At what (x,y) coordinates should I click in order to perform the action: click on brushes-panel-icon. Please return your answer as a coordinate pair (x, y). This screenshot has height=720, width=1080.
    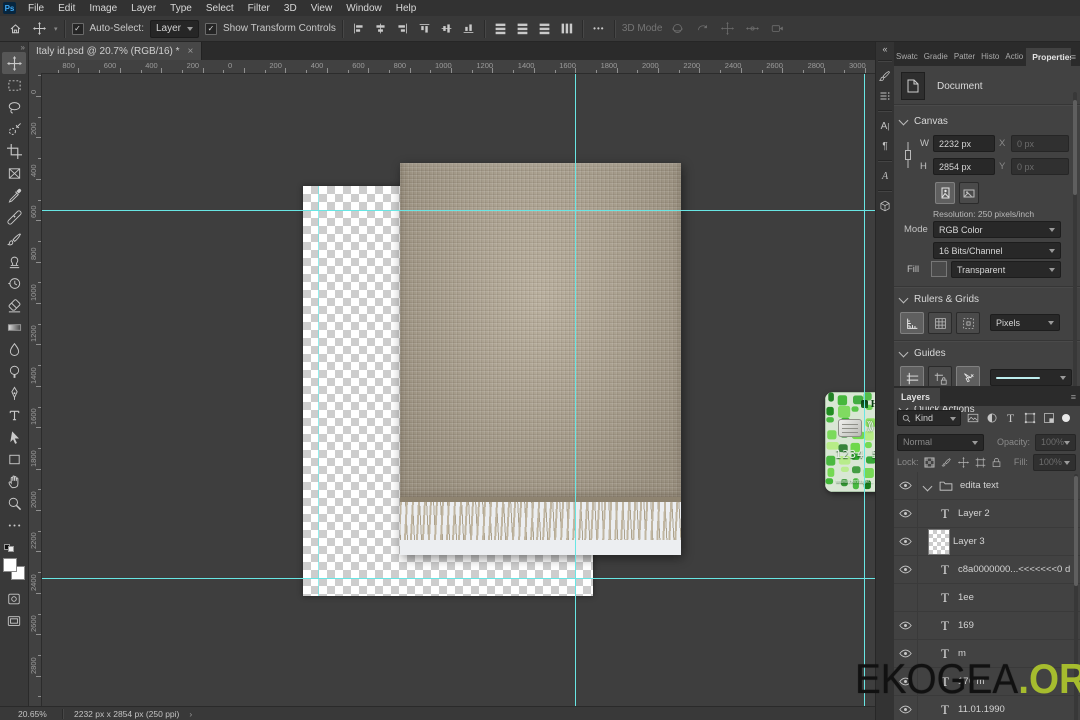
    Looking at the image, I should click on (885, 96).